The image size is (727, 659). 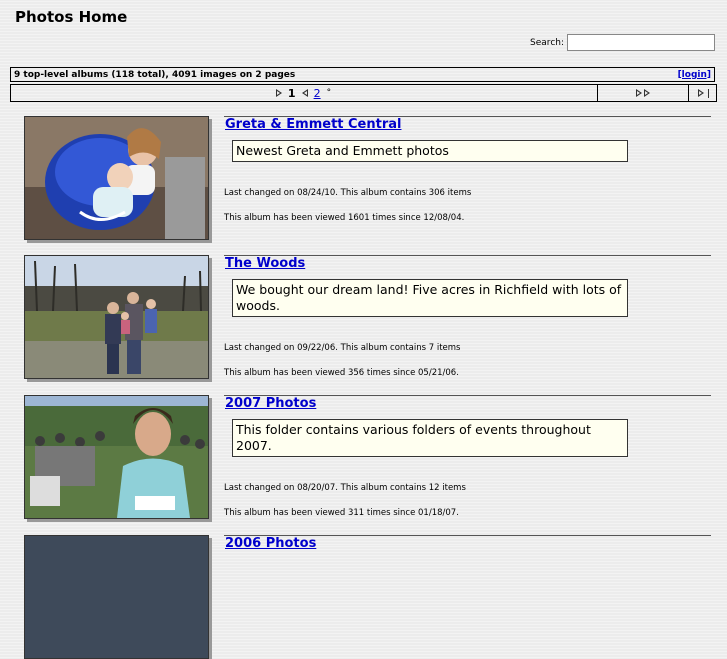 I want to click on page-2-link: 2, so click(x=317, y=93).